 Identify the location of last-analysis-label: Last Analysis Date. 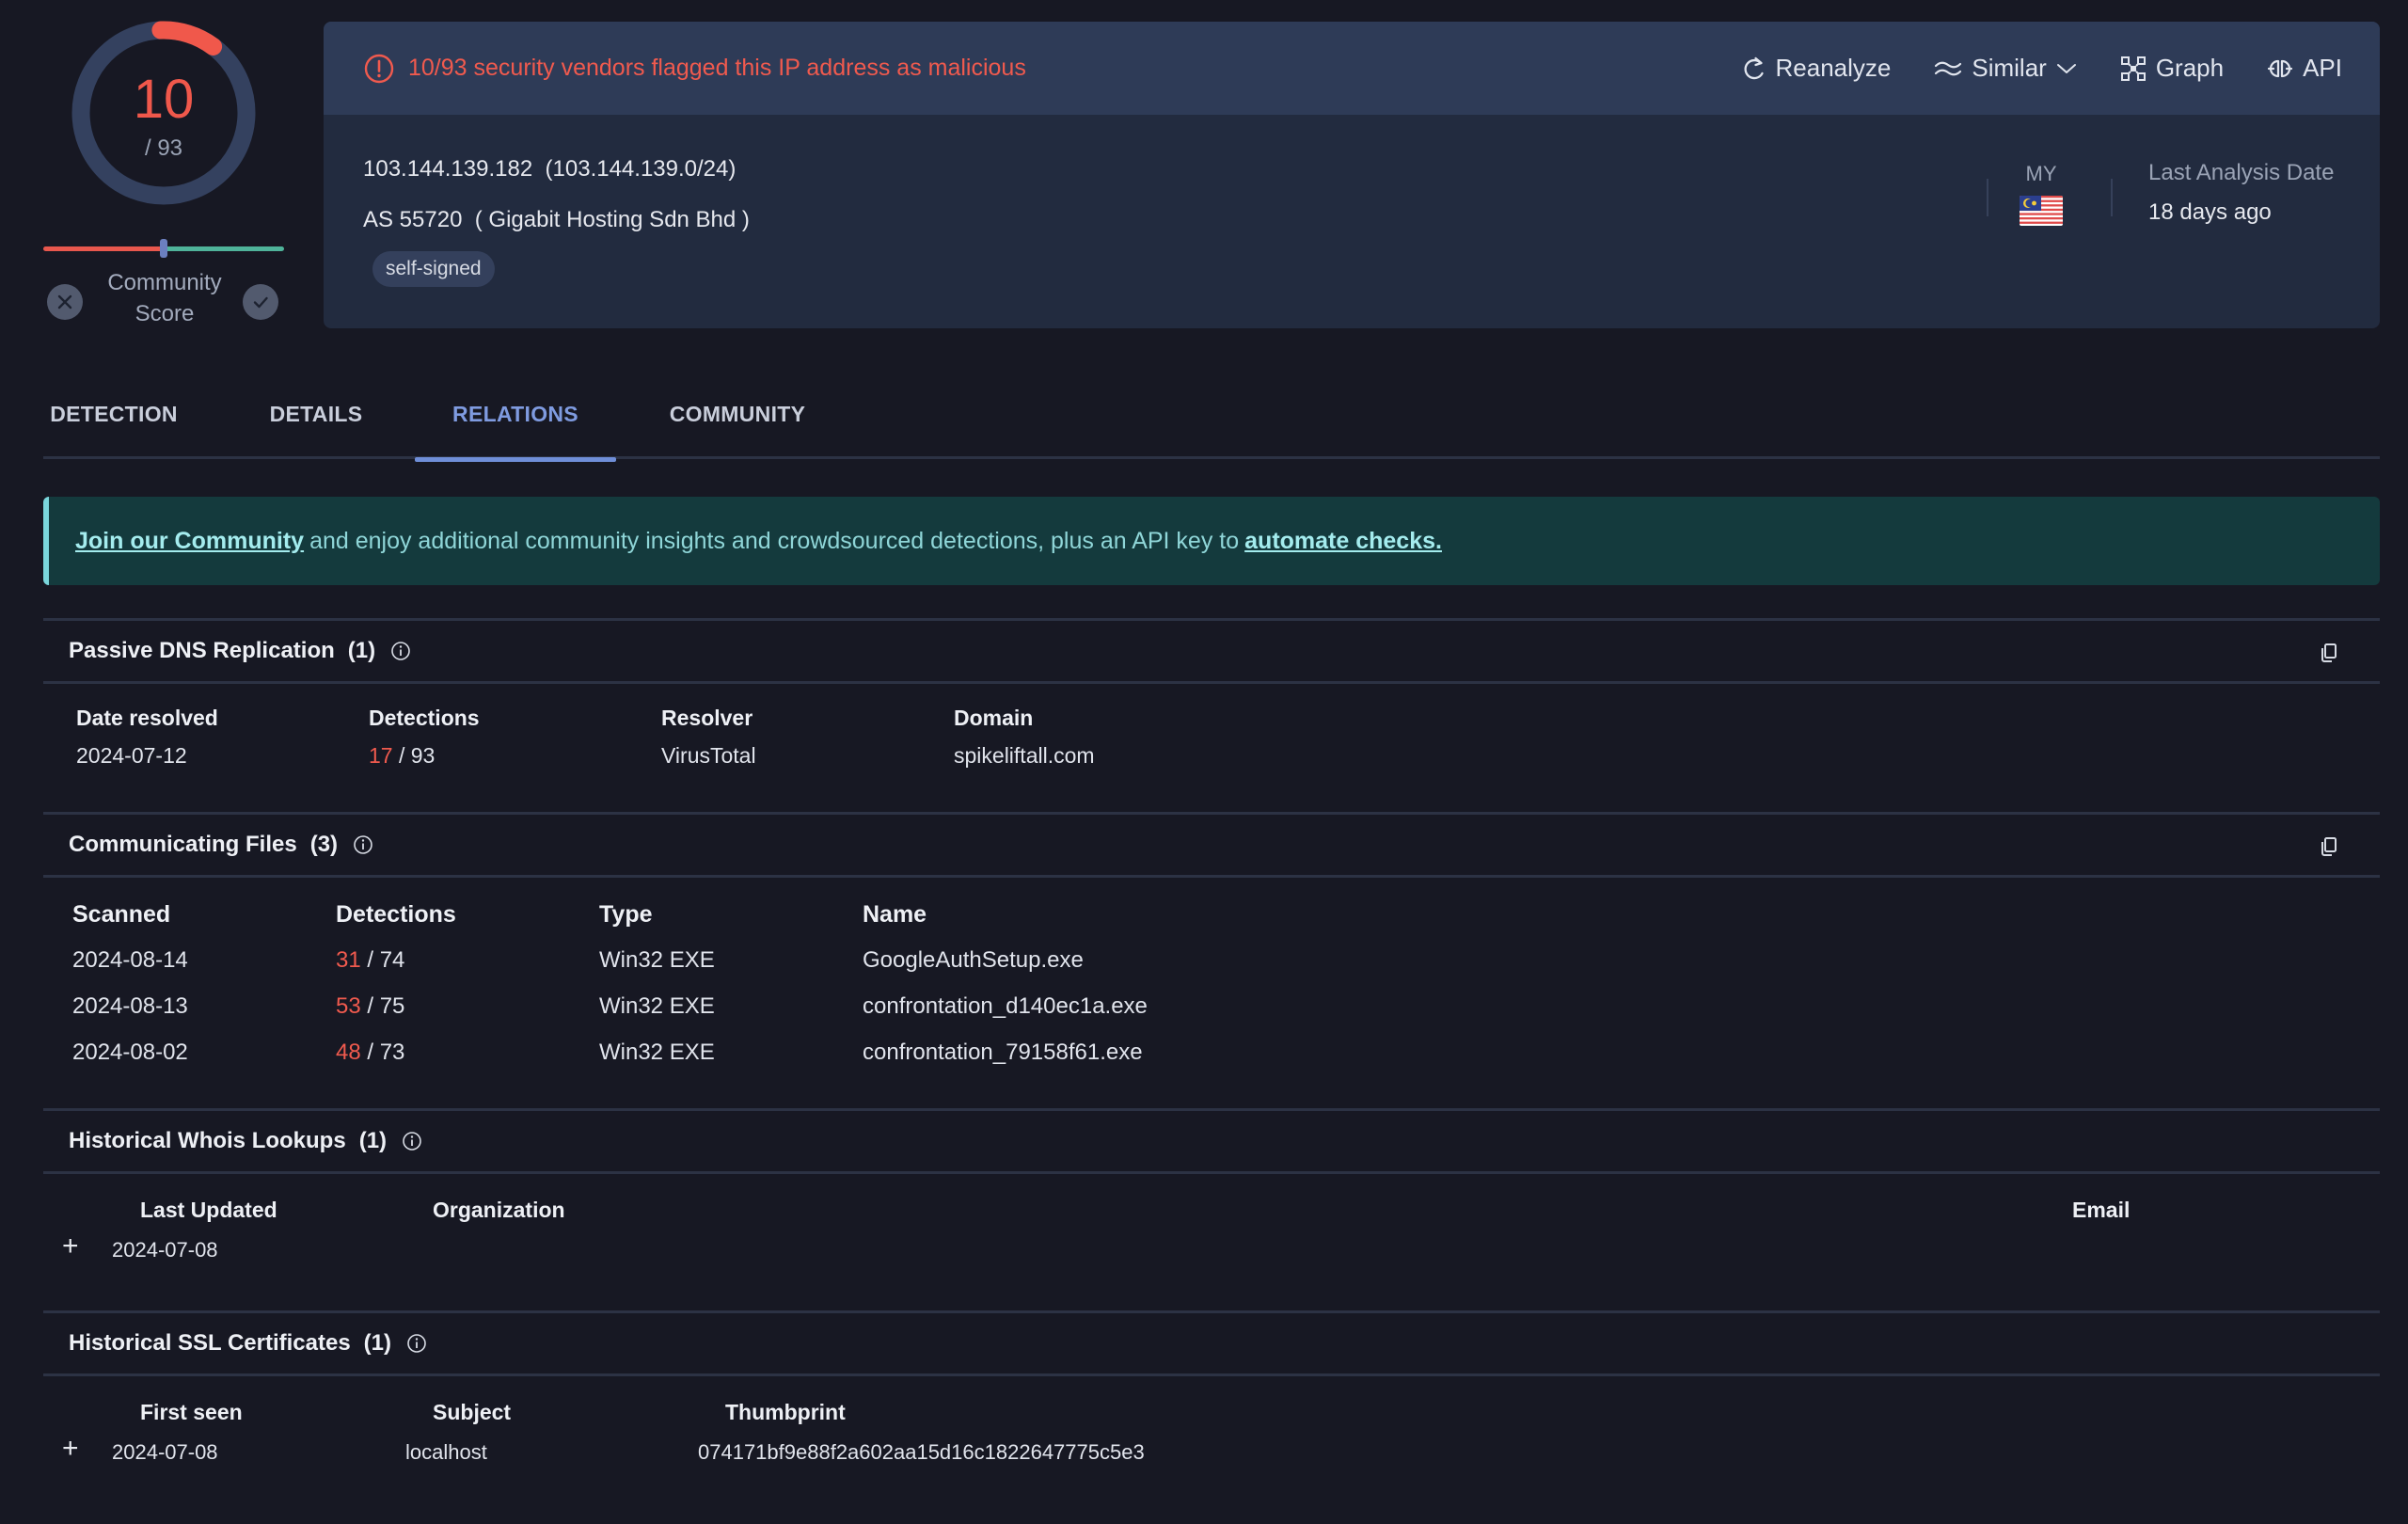
(2242, 173).